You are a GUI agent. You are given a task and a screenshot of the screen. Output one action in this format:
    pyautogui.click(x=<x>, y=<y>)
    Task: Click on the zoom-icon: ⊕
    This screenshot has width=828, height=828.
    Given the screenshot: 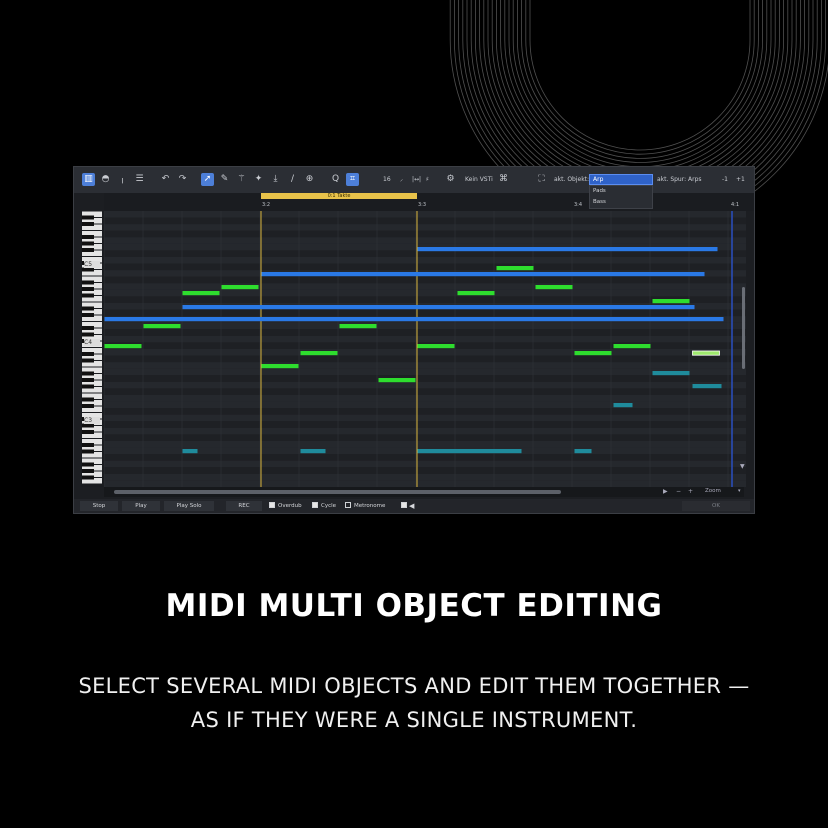 What is the action you would take?
    pyautogui.click(x=309, y=179)
    